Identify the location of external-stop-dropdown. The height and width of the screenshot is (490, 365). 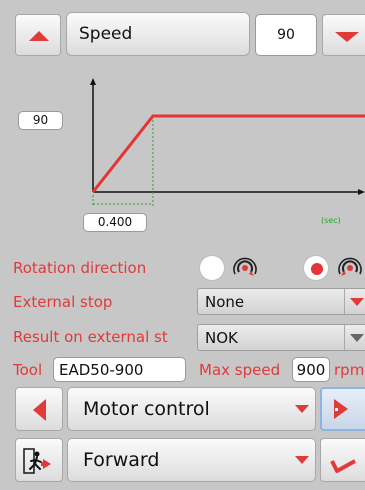
(354, 301).